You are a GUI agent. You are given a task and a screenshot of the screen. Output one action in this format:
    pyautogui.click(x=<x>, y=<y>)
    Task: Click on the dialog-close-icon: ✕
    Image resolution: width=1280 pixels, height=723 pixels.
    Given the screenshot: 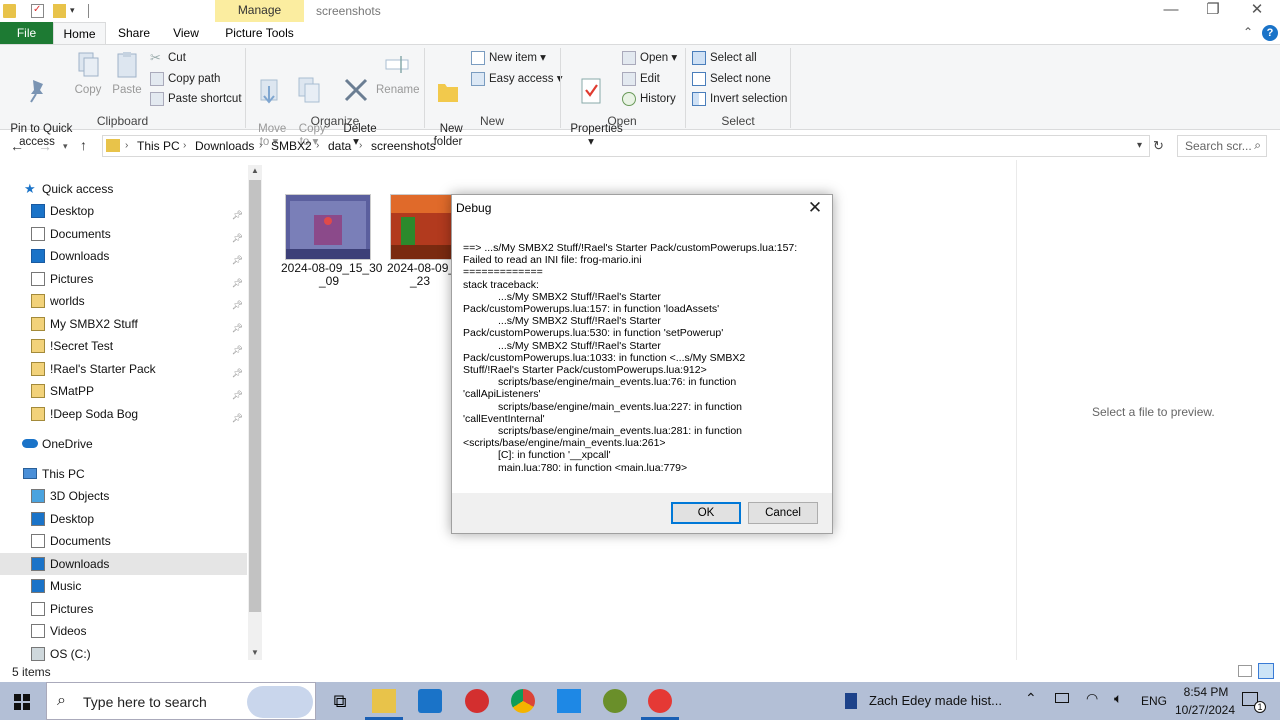 What is the action you would take?
    pyautogui.click(x=815, y=209)
    